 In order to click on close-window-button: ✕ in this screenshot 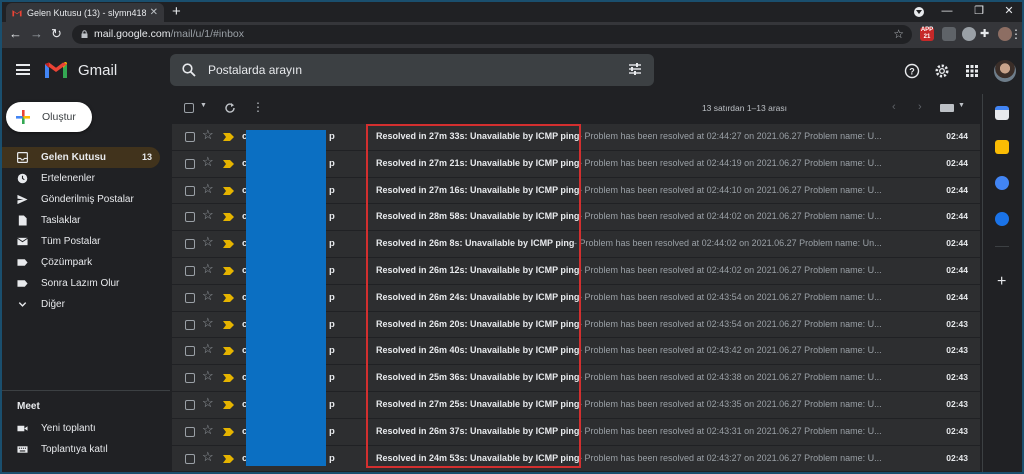, I will do `click(1008, 11)`.